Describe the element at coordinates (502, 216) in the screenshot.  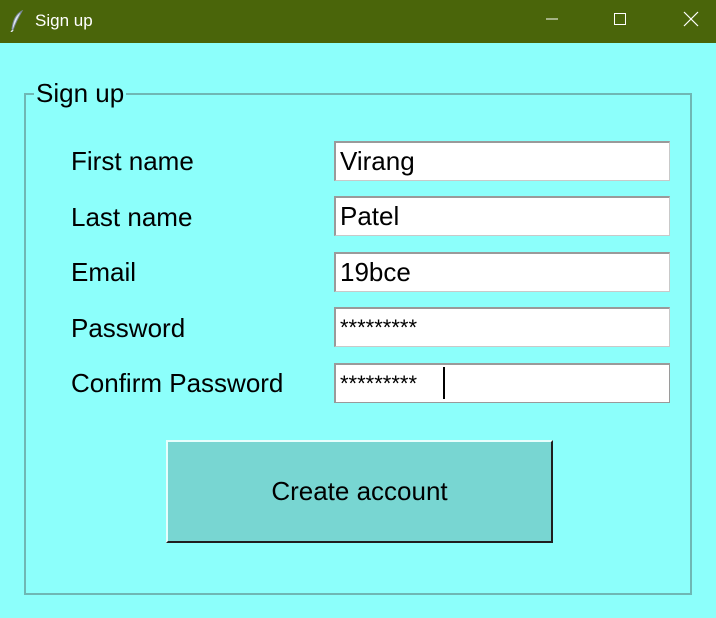
I see `last-name-input` at that location.